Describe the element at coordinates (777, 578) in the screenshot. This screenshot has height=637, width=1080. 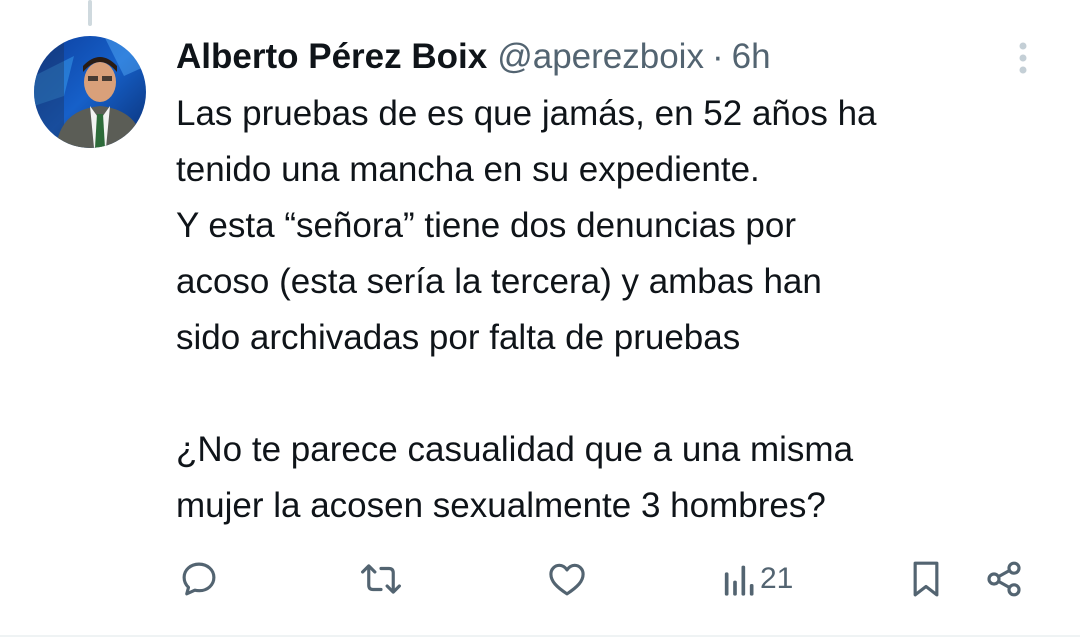
I see `views-count: 21` at that location.